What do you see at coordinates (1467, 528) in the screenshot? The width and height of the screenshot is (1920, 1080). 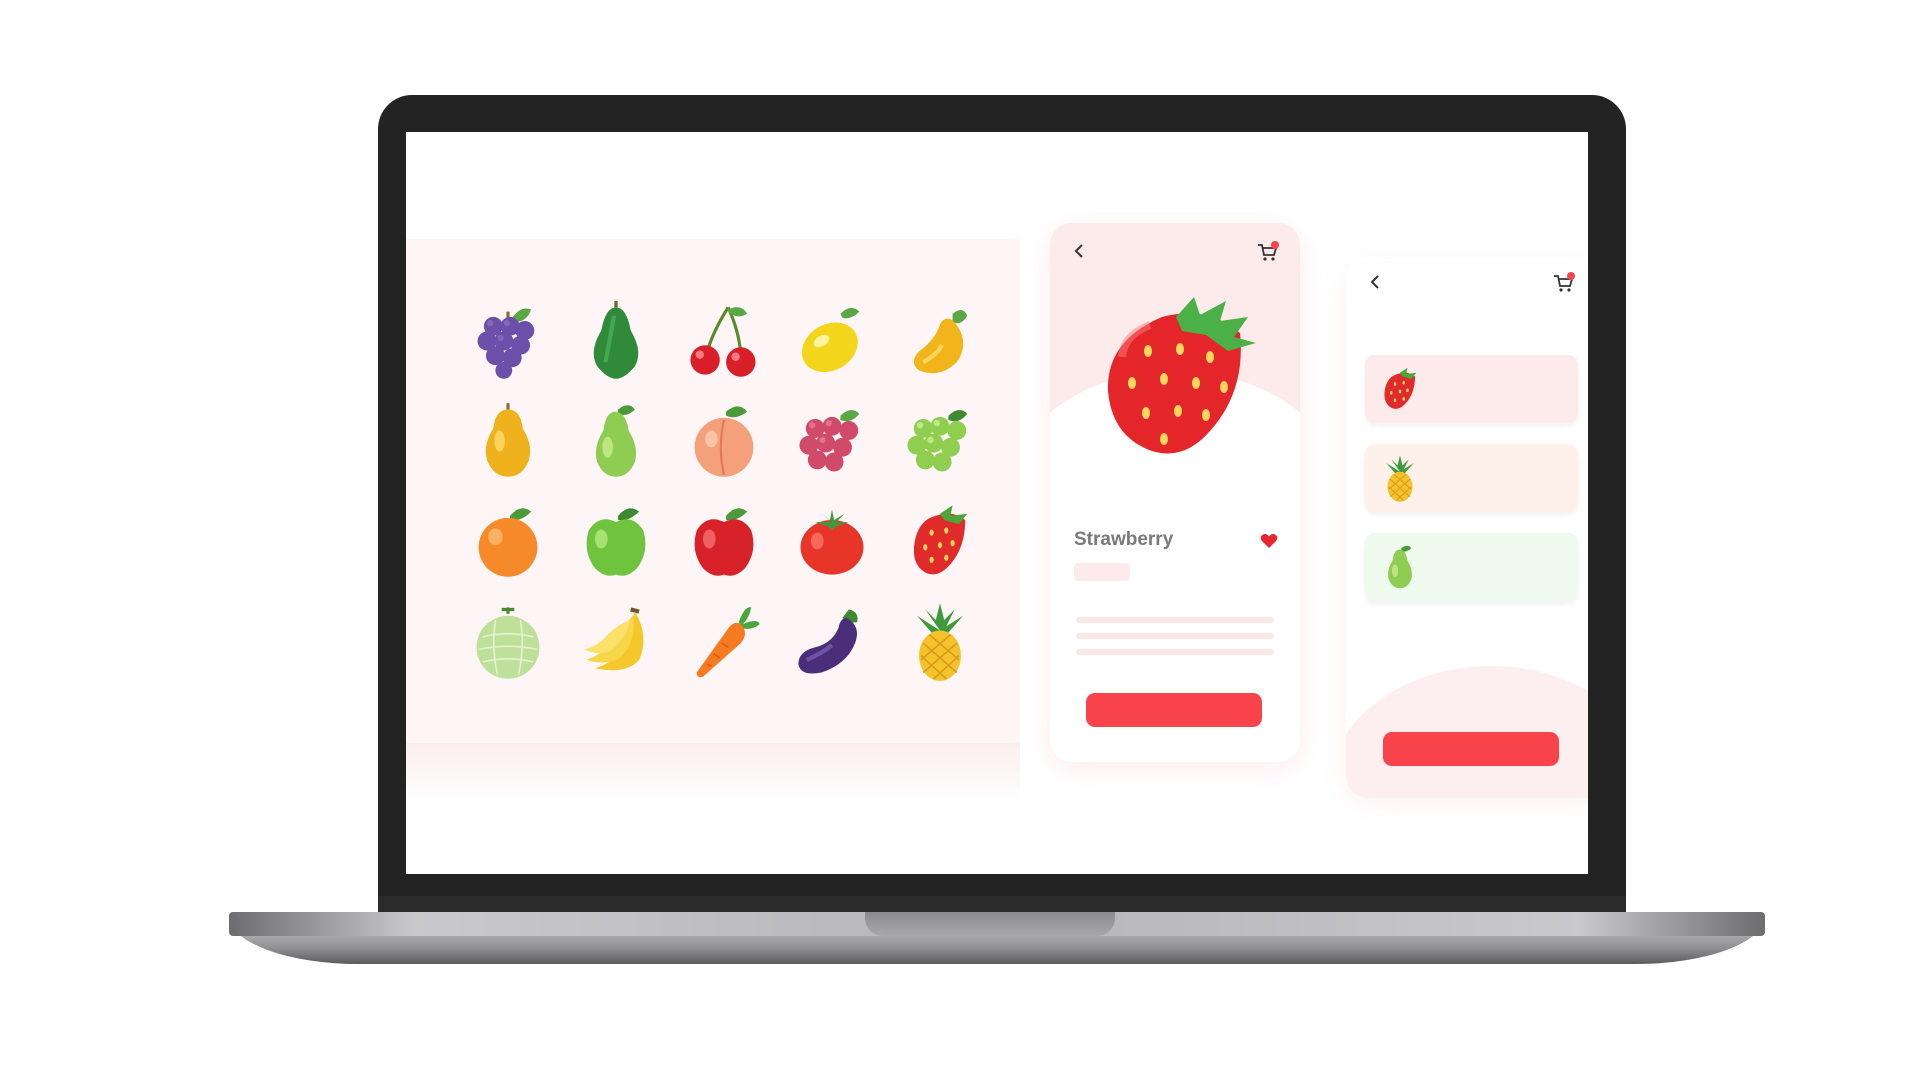 I see `cart-card` at bounding box center [1467, 528].